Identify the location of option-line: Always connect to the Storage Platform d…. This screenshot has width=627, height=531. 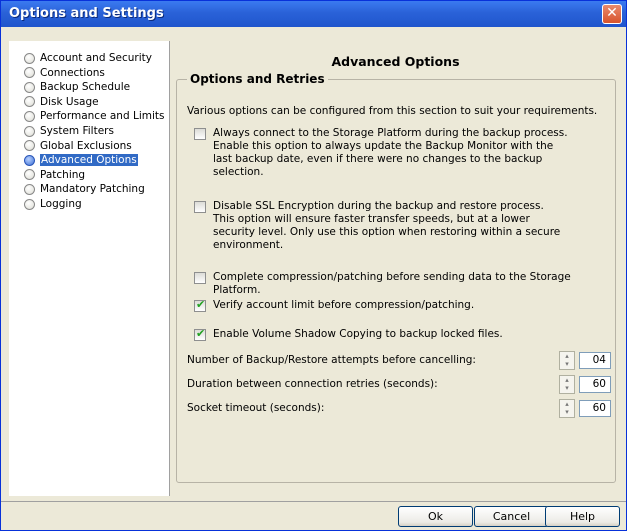
(390, 133).